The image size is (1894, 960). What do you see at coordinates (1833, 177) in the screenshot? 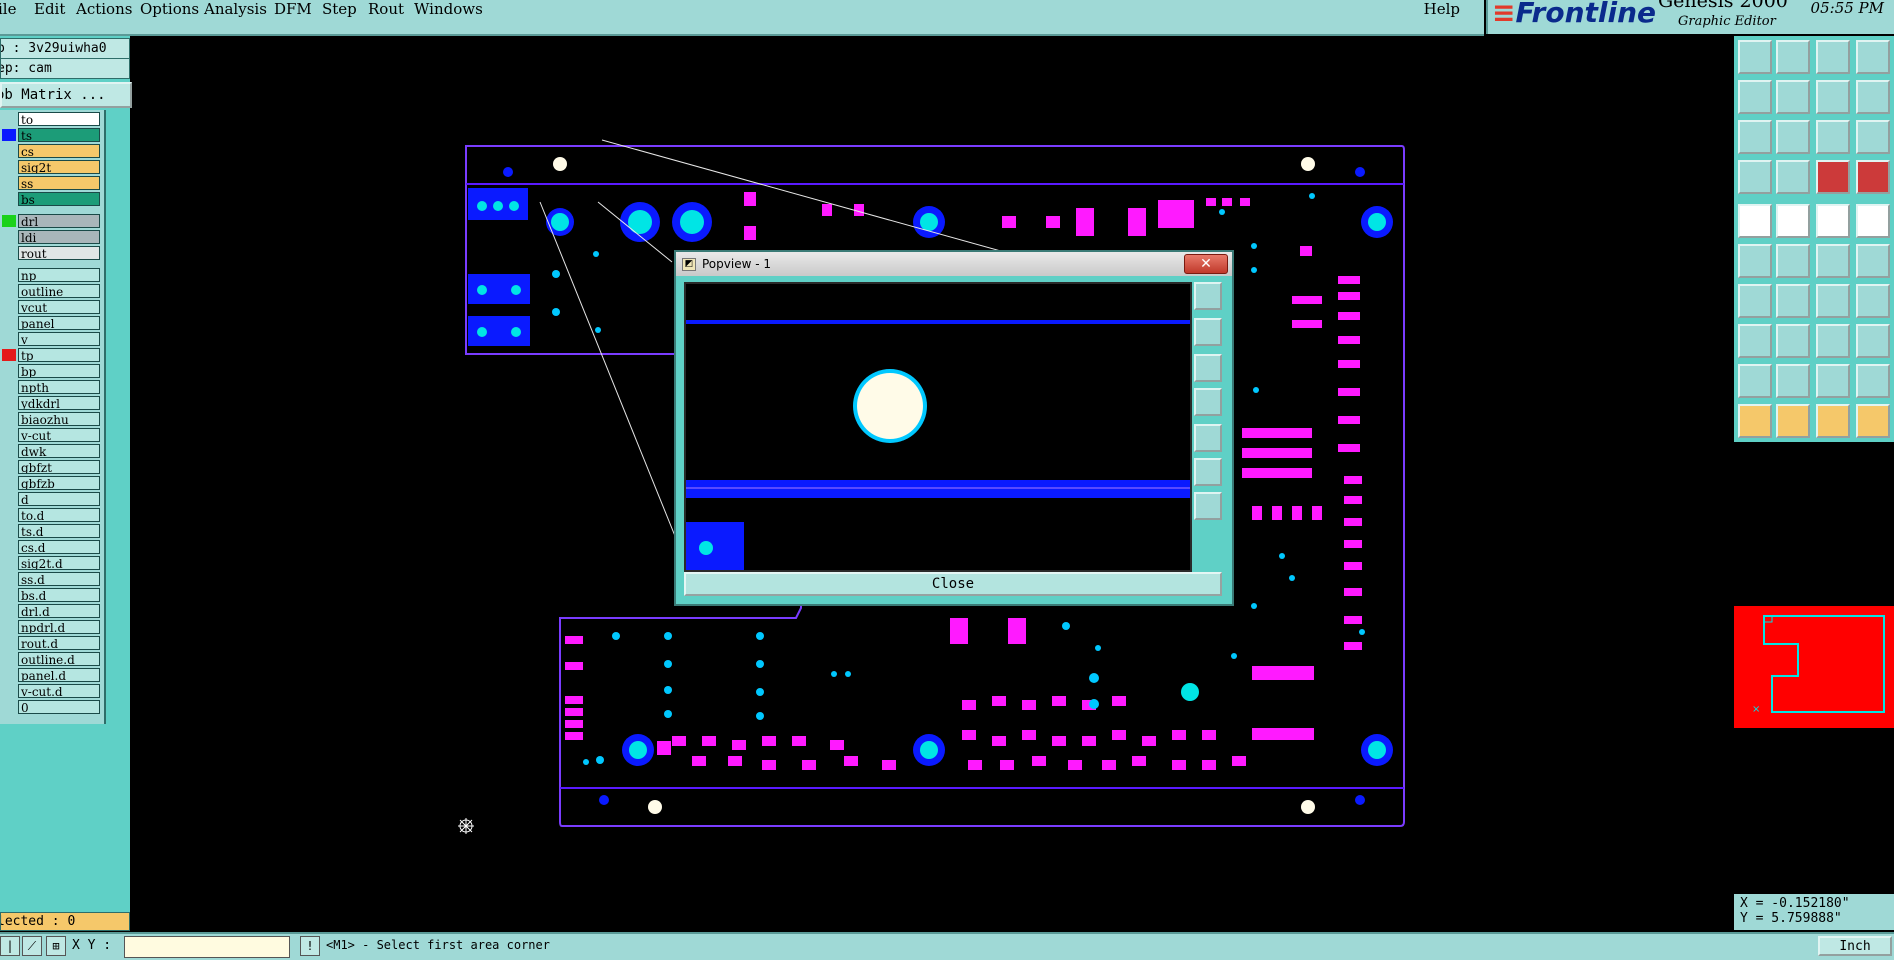
I see `snap-icon` at bounding box center [1833, 177].